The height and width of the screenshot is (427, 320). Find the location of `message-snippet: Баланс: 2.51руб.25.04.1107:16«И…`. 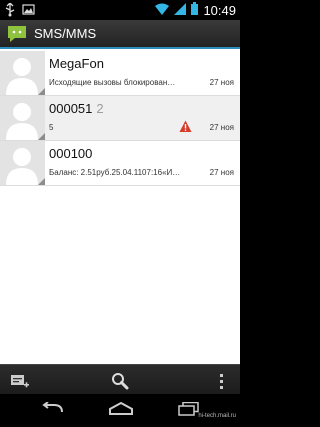

message-snippet: Баланс: 2.51руб.25.04.1107:16«И… is located at coordinates (115, 172).